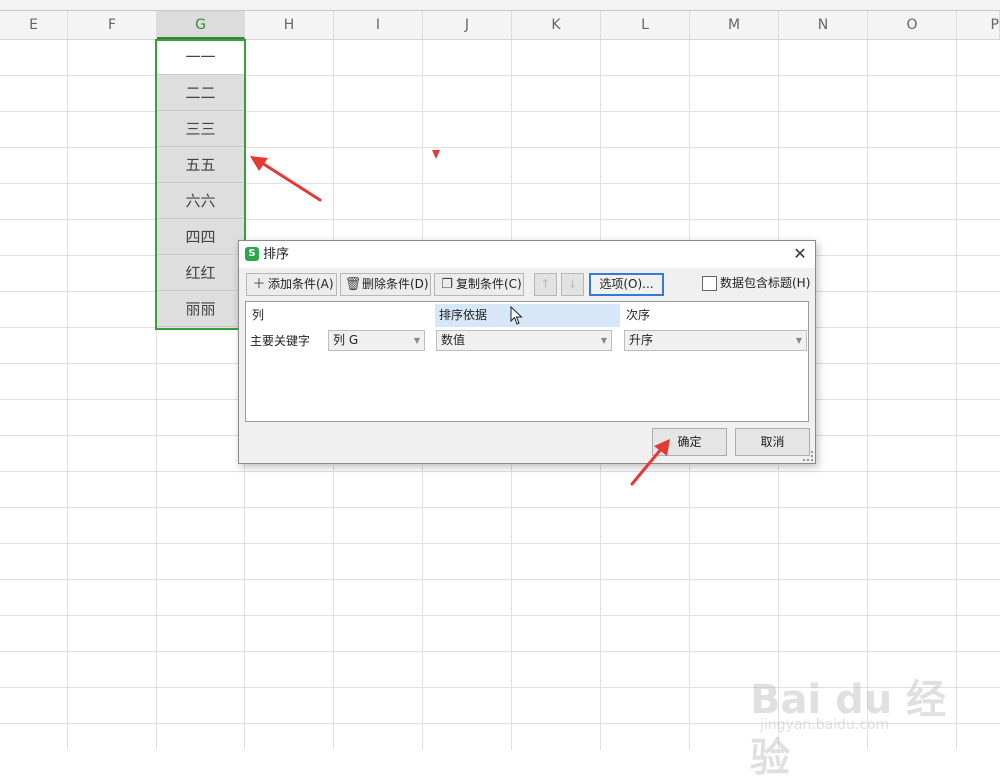  What do you see at coordinates (286, 179) in the screenshot?
I see `red-arrow-selection` at bounding box center [286, 179].